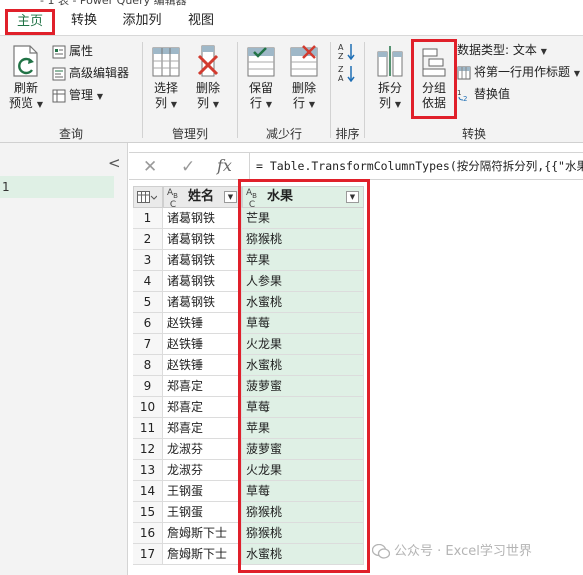 The height and width of the screenshot is (575, 583). Describe the element at coordinates (347, 134) in the screenshot. I see `group-label-sort: 排序` at that location.